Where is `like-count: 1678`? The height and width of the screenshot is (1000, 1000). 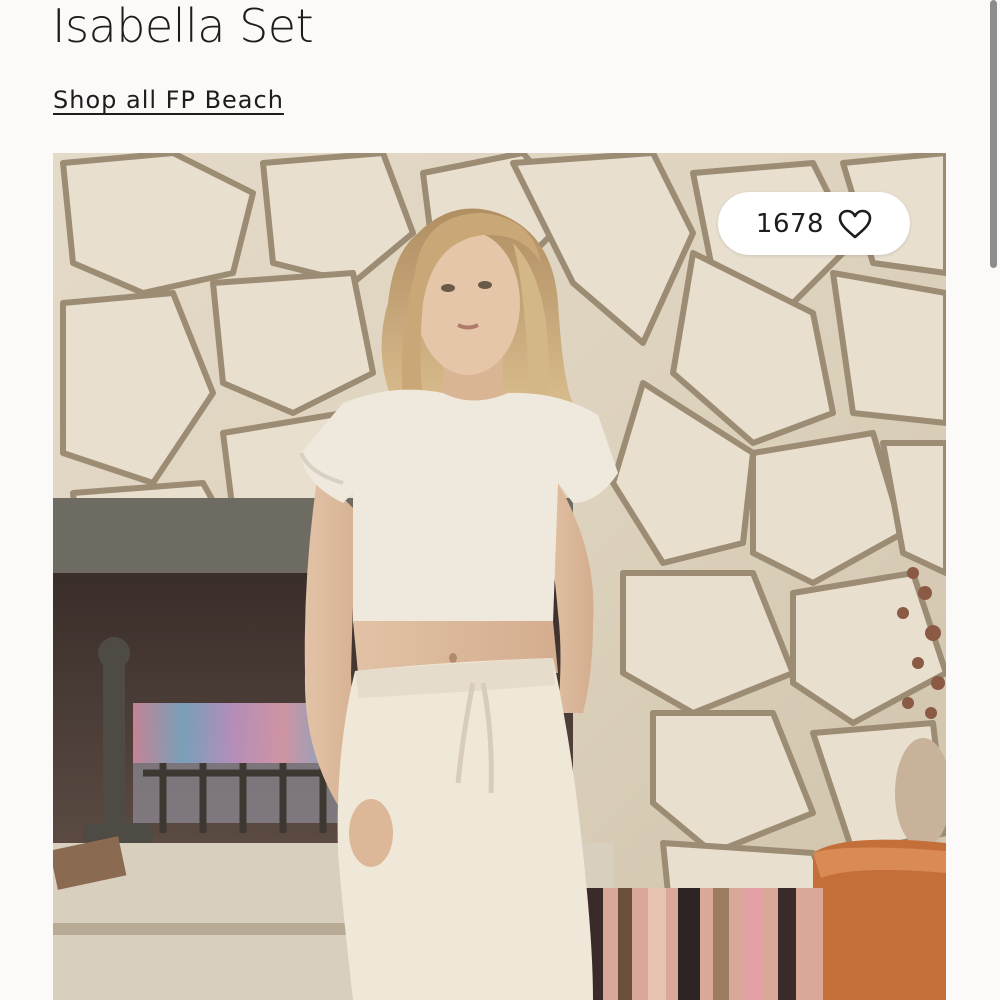 like-count: 1678 is located at coordinates (790, 223).